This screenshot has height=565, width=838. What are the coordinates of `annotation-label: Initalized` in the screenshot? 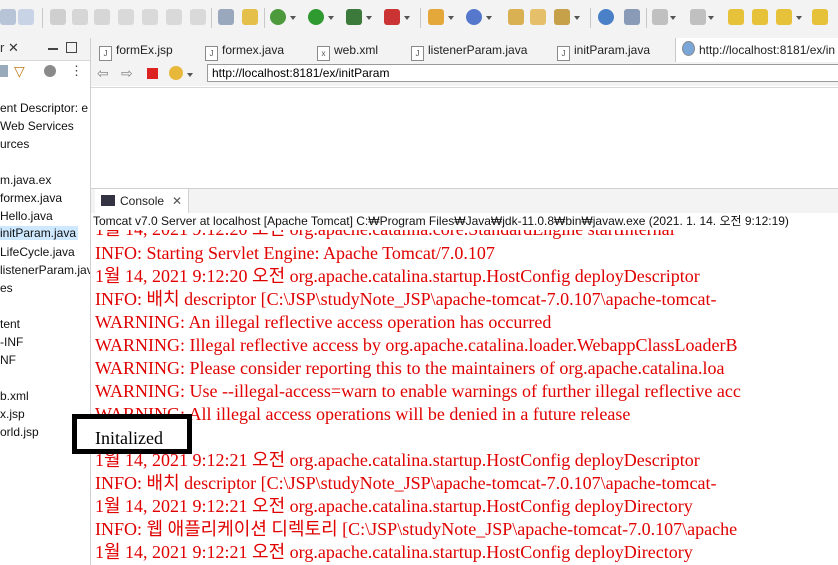 It's located at (129, 438).